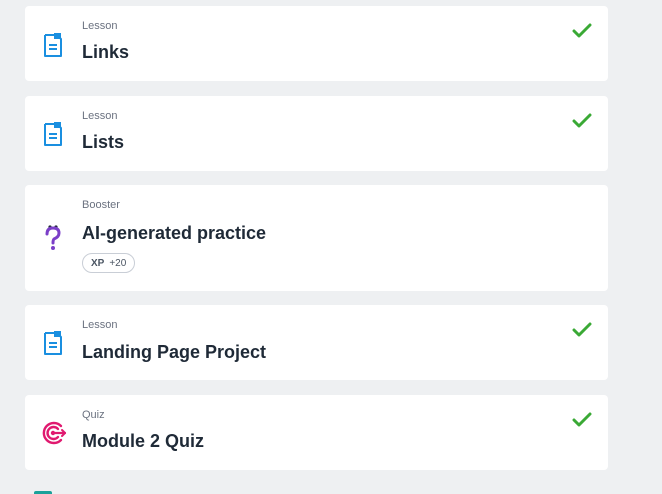 Image resolution: width=662 pixels, height=494 pixels. What do you see at coordinates (316, 43) in the screenshot?
I see `lesson-item-links: Lesson Links` at bounding box center [316, 43].